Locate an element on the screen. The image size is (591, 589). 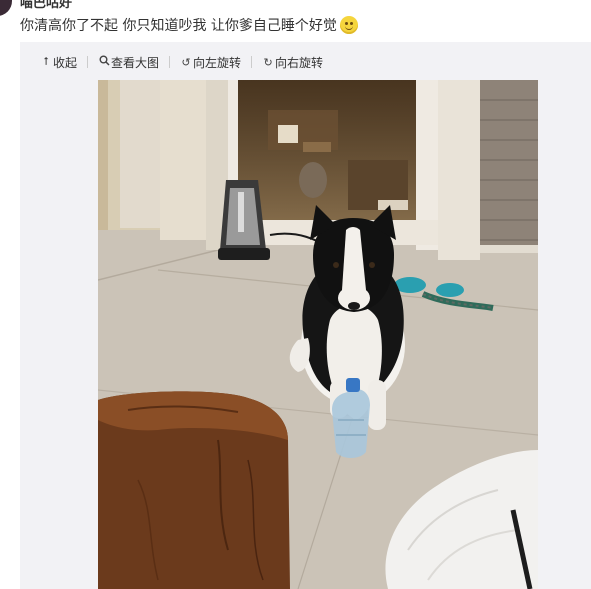
collapse-button: ⭡ 收起 is located at coordinates (58, 62).